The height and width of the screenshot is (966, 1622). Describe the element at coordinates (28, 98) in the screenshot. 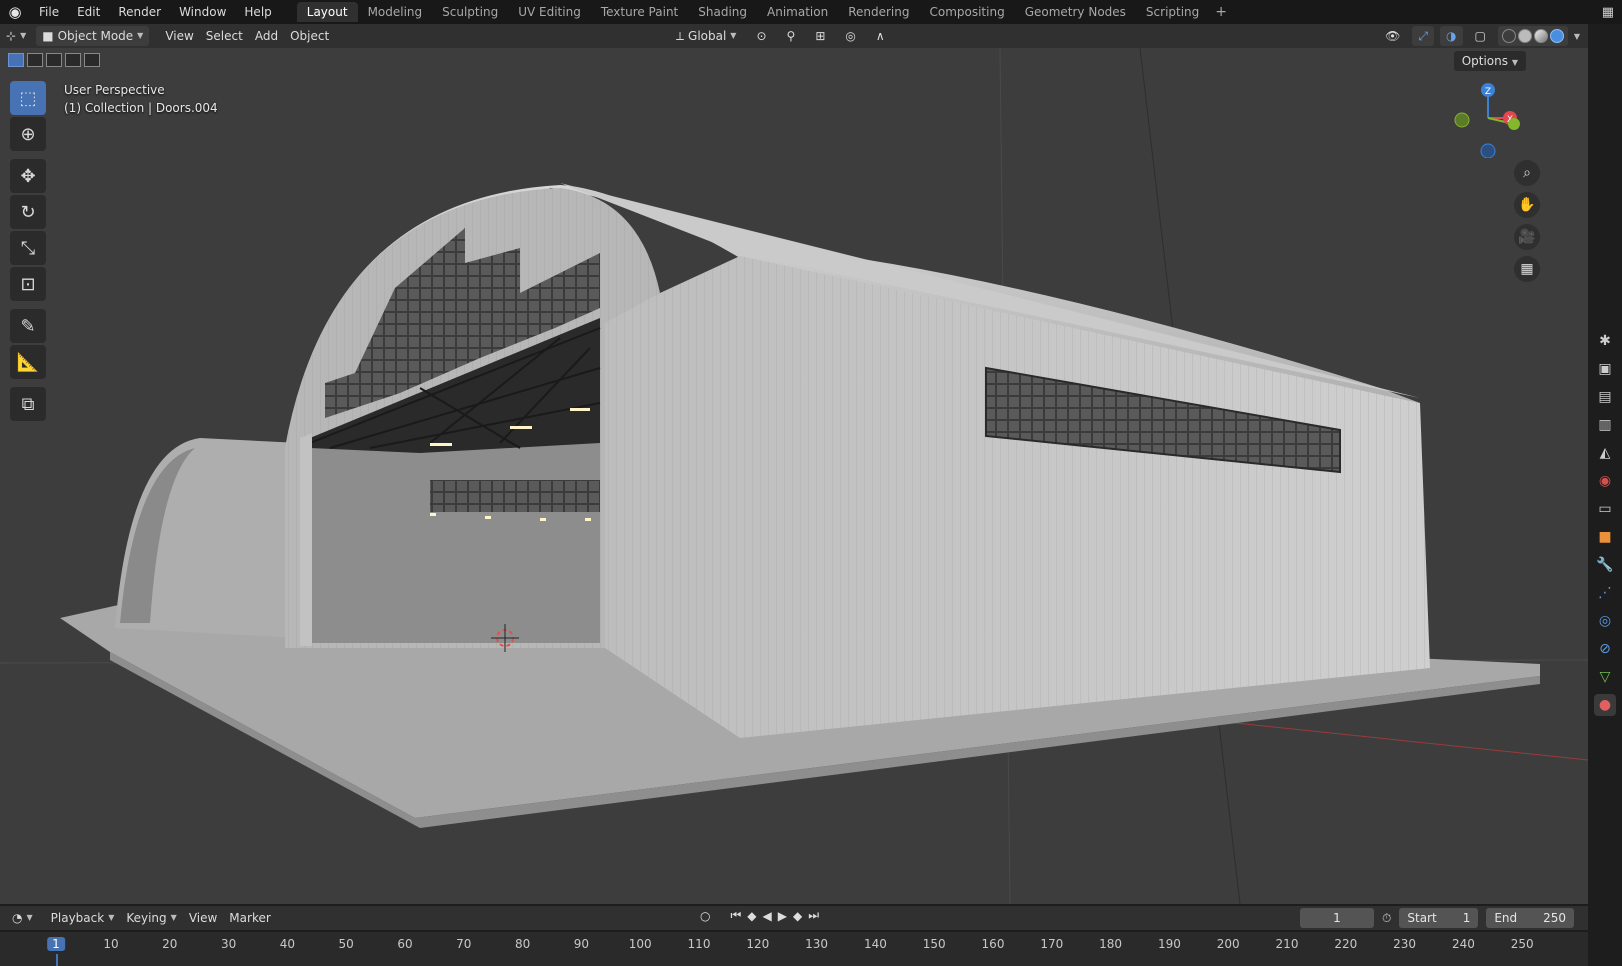

I see `select-box-icon: ⬚` at that location.